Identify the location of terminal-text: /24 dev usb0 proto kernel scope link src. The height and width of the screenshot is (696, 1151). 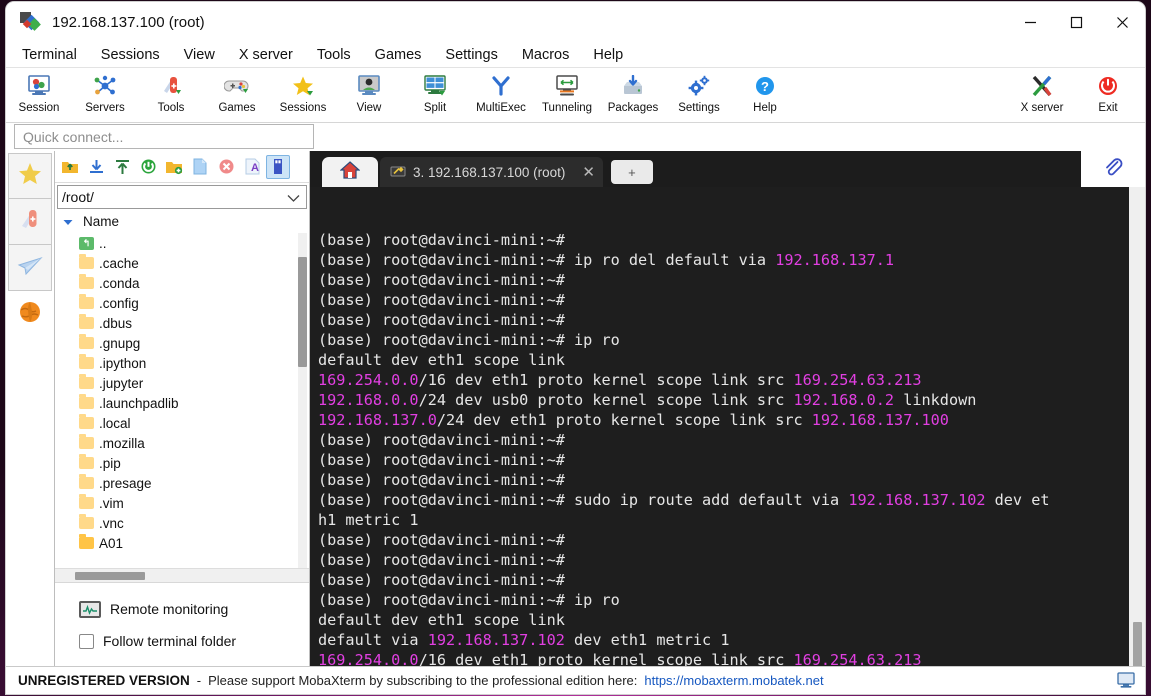
(606, 400).